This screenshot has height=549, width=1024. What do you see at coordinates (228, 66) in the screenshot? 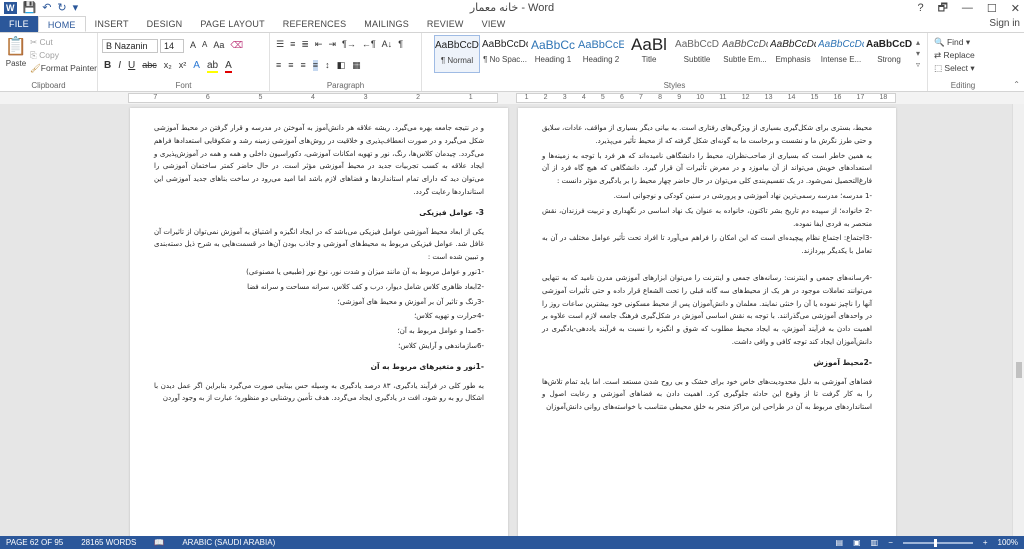
I see `font-color-button: A` at bounding box center [228, 66].